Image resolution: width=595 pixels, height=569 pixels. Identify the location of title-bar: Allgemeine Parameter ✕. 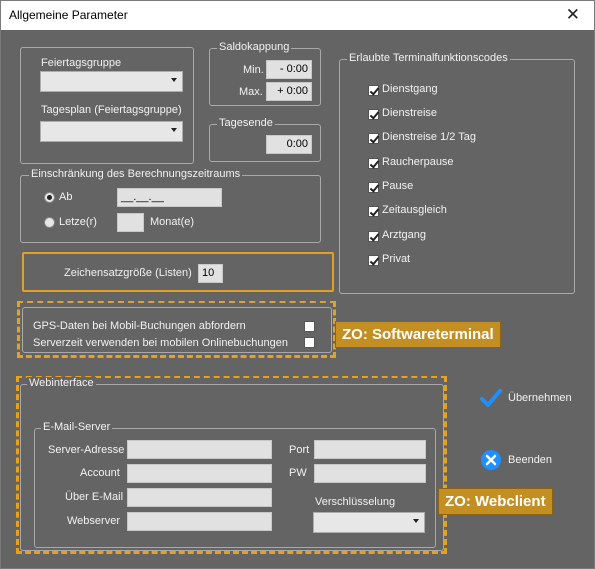
(297, 15).